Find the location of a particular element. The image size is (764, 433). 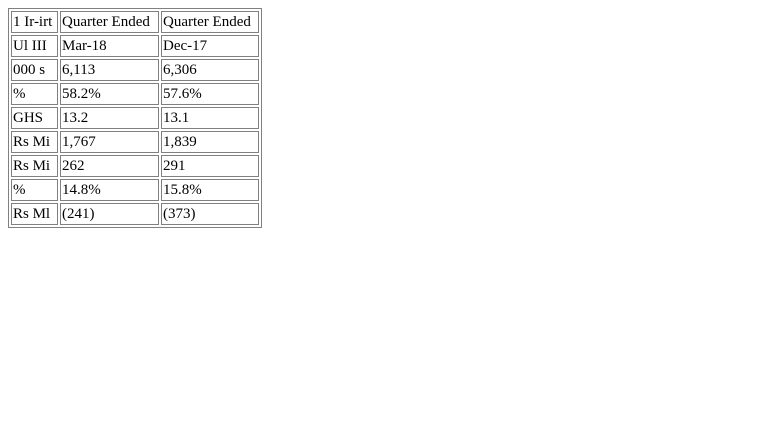

table-cell: 291 is located at coordinates (210, 166).